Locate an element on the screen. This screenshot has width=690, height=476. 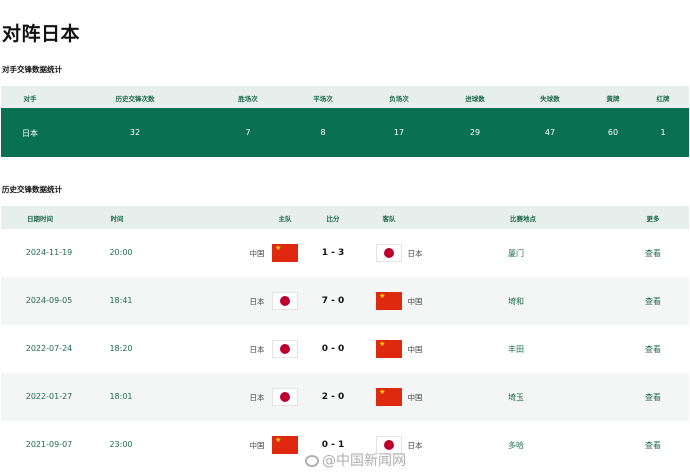
matches-header-venue: 比赛地点 is located at coordinates (523, 219).